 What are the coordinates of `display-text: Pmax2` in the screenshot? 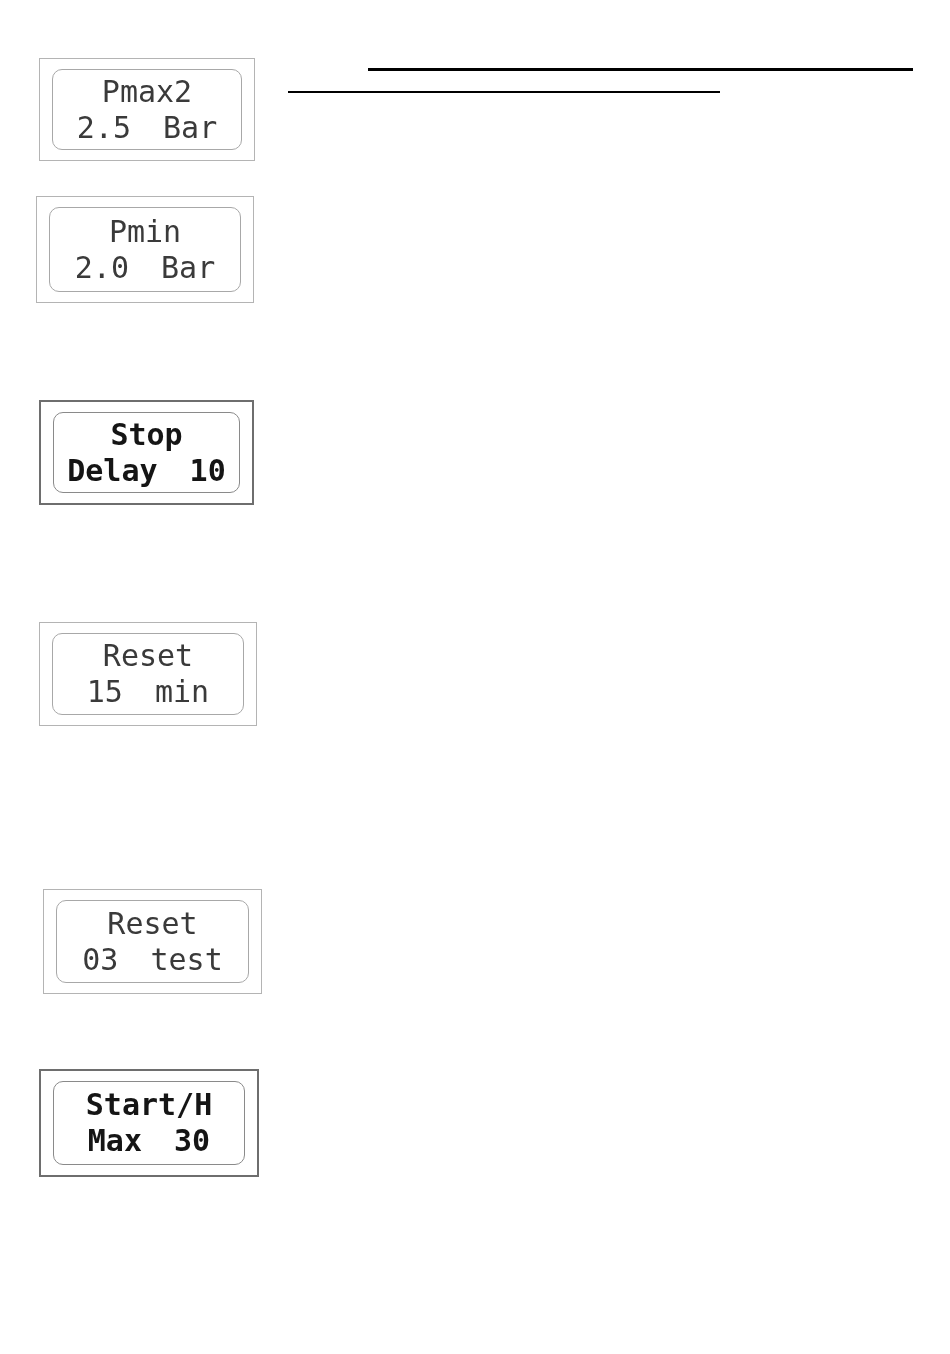 It's located at (147, 91).